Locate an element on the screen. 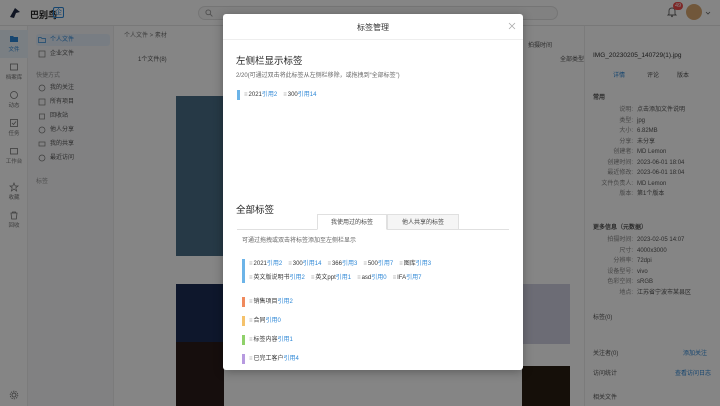 This screenshot has height=406, width=720. tag-chip: ≡已完工客户引用4 is located at coordinates (274, 359).